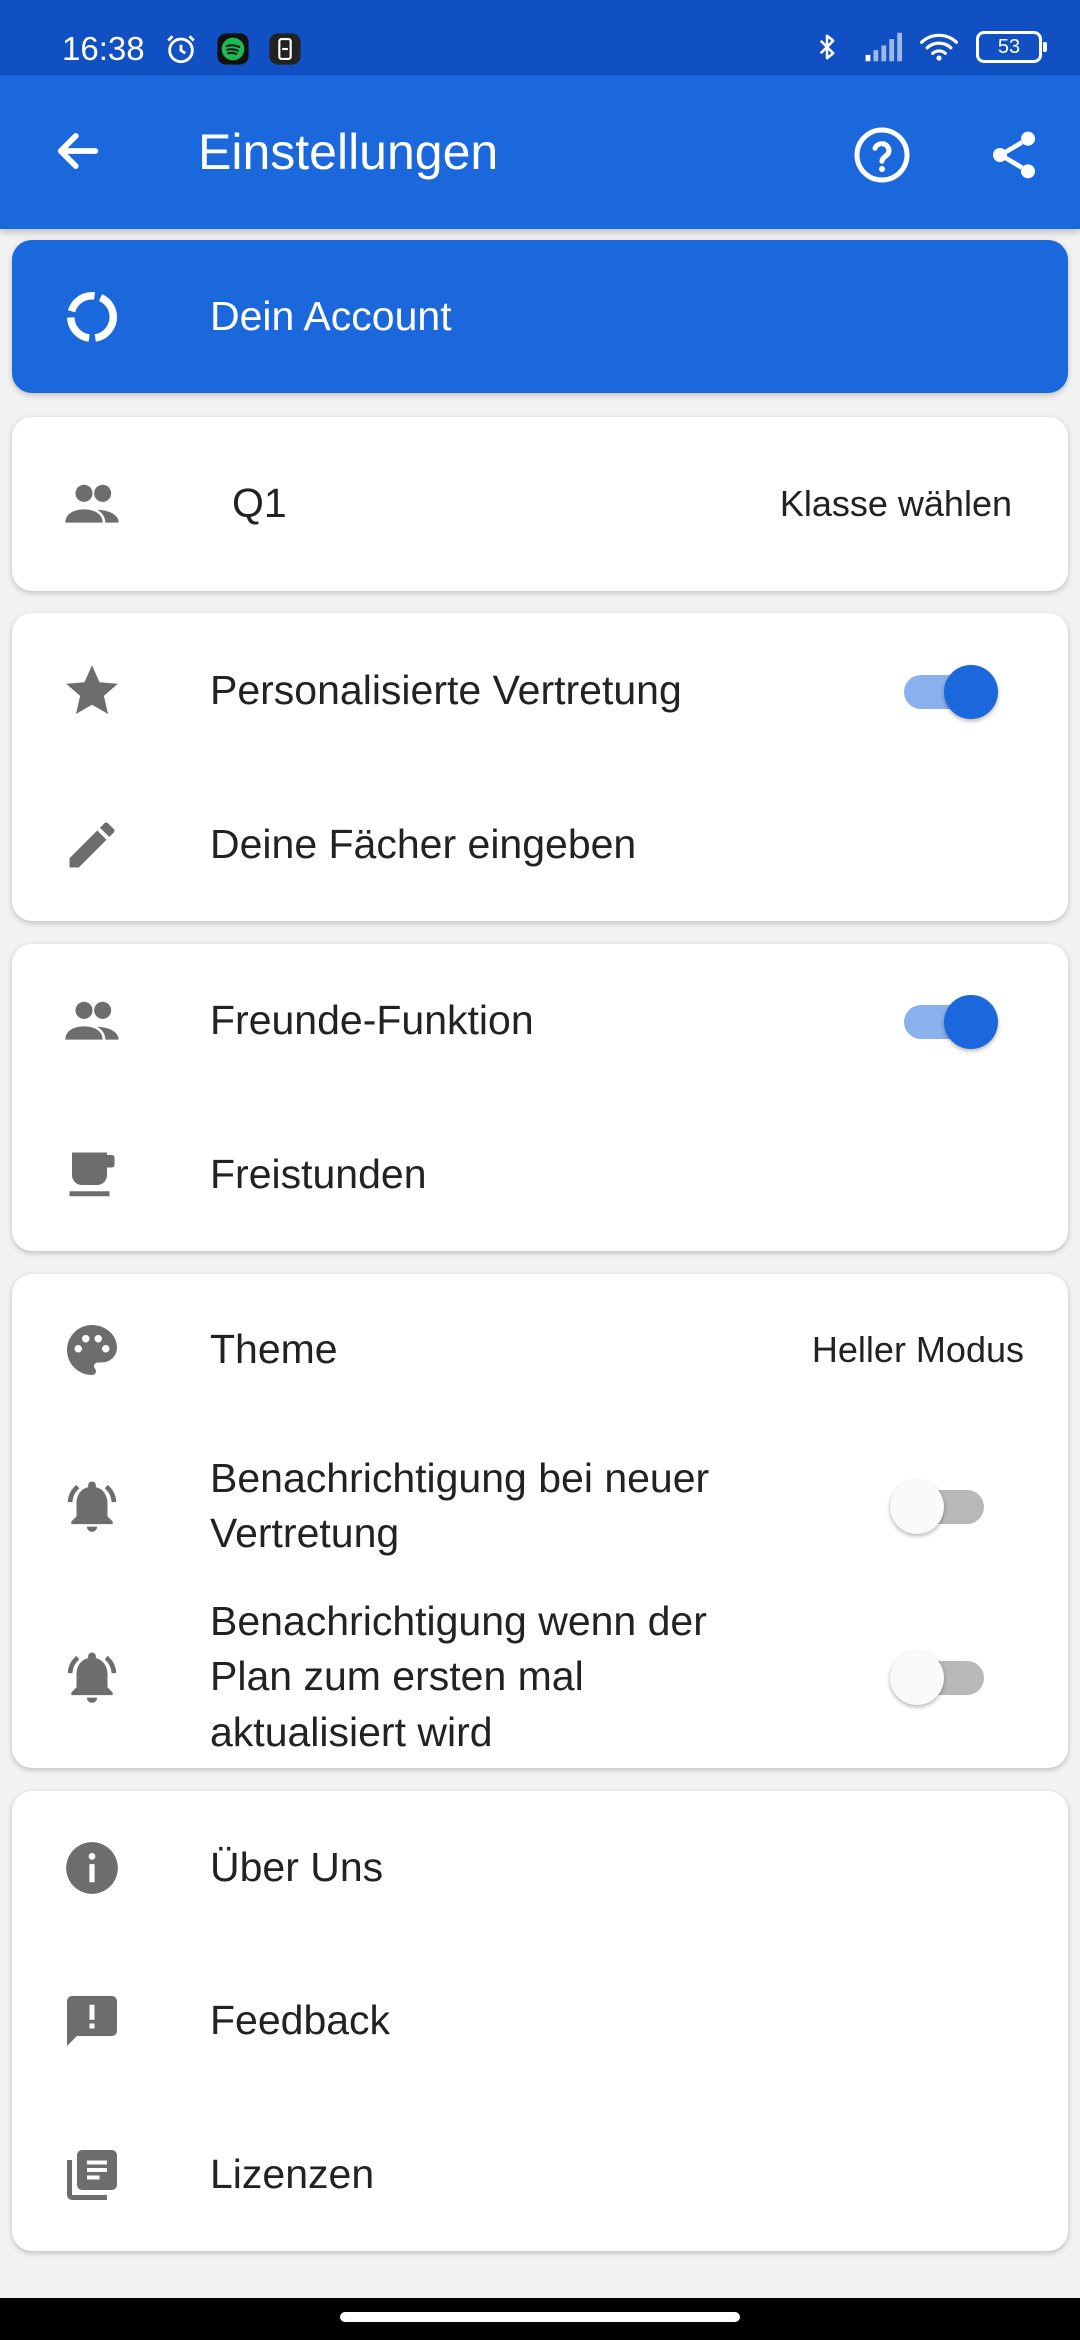 Image resolution: width=1080 pixels, height=2340 pixels. I want to click on account-spinner-icon, so click(92, 317).